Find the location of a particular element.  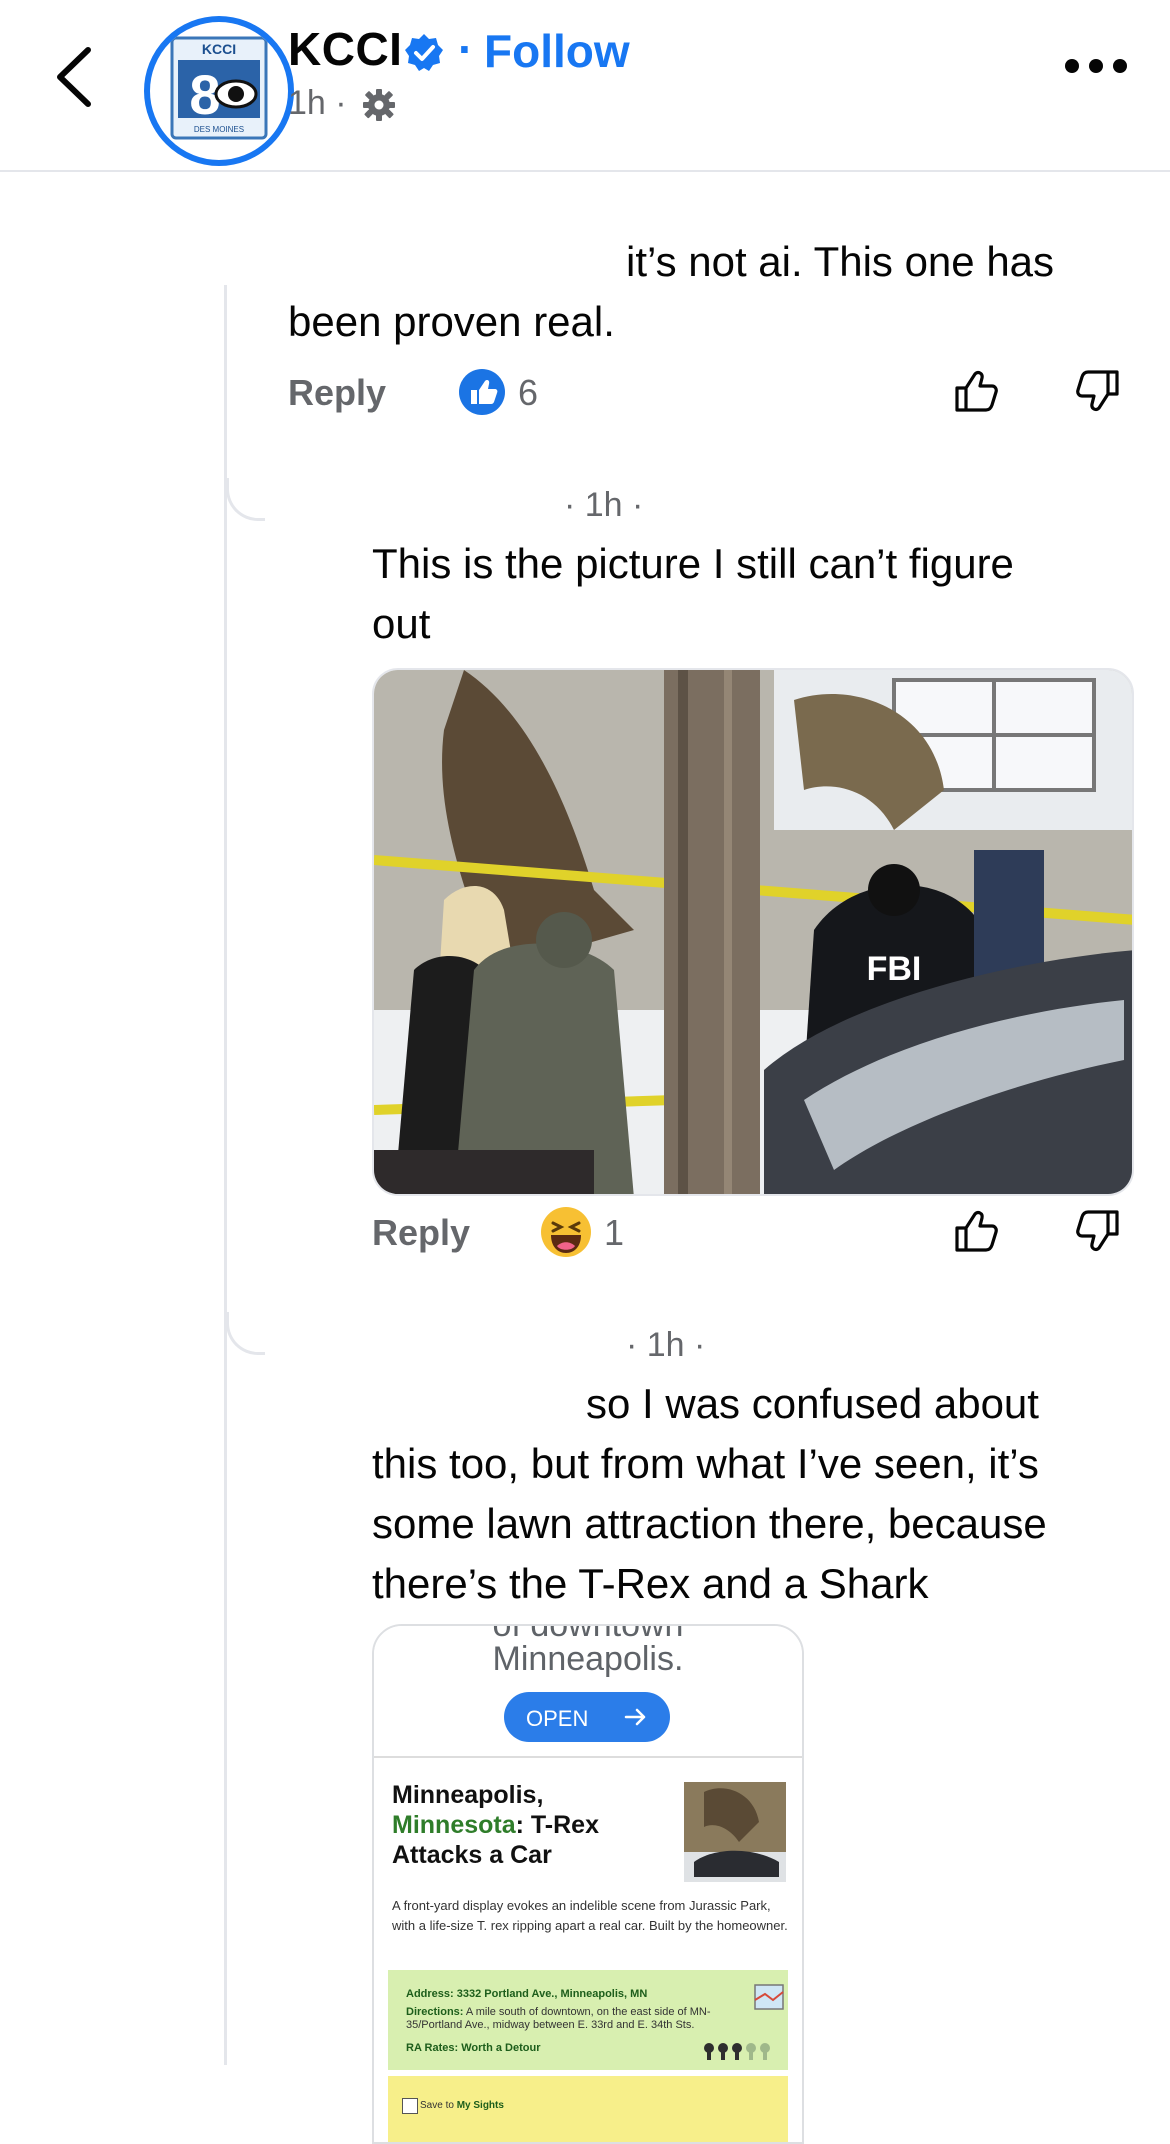

save-label: Save to My Sights is located at coordinates (462, 2105).